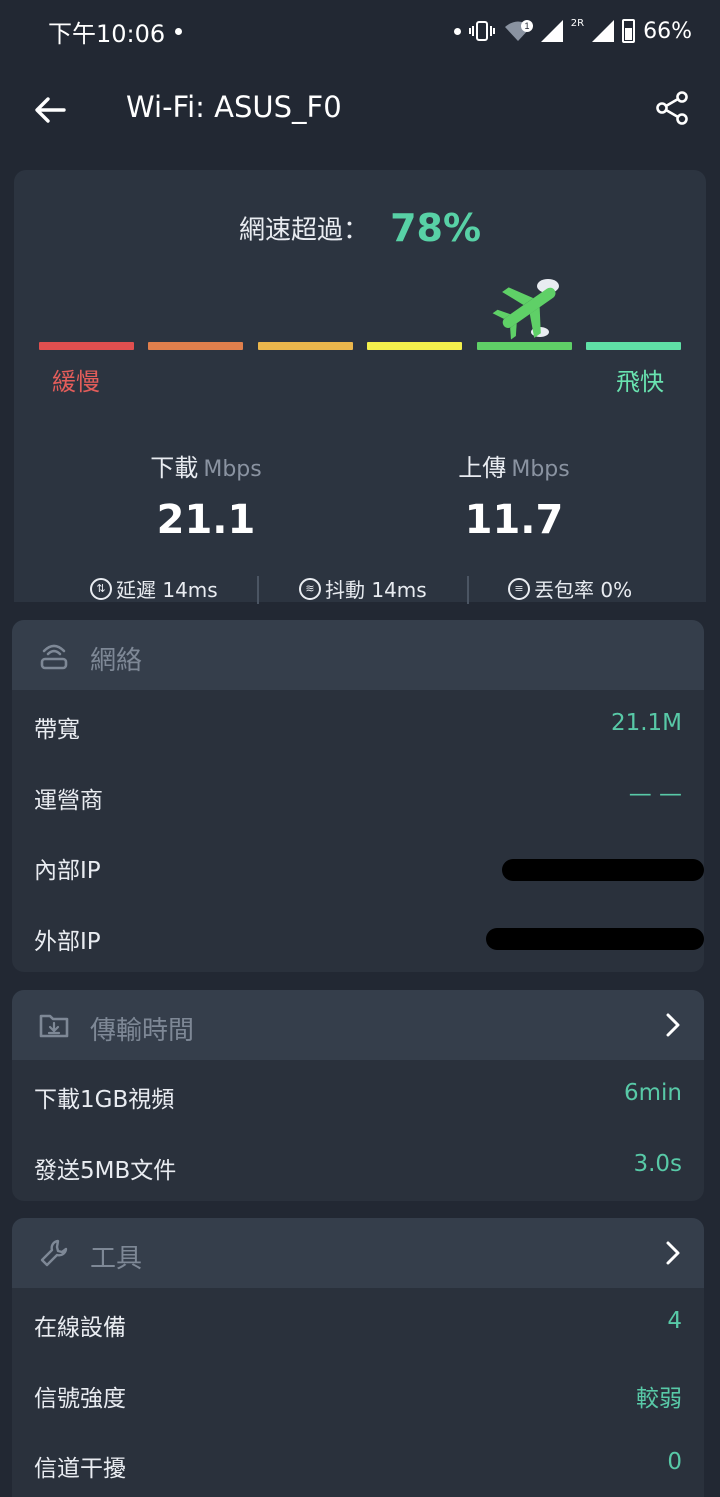  I want to click on row-value: 21.1M, so click(646, 723).